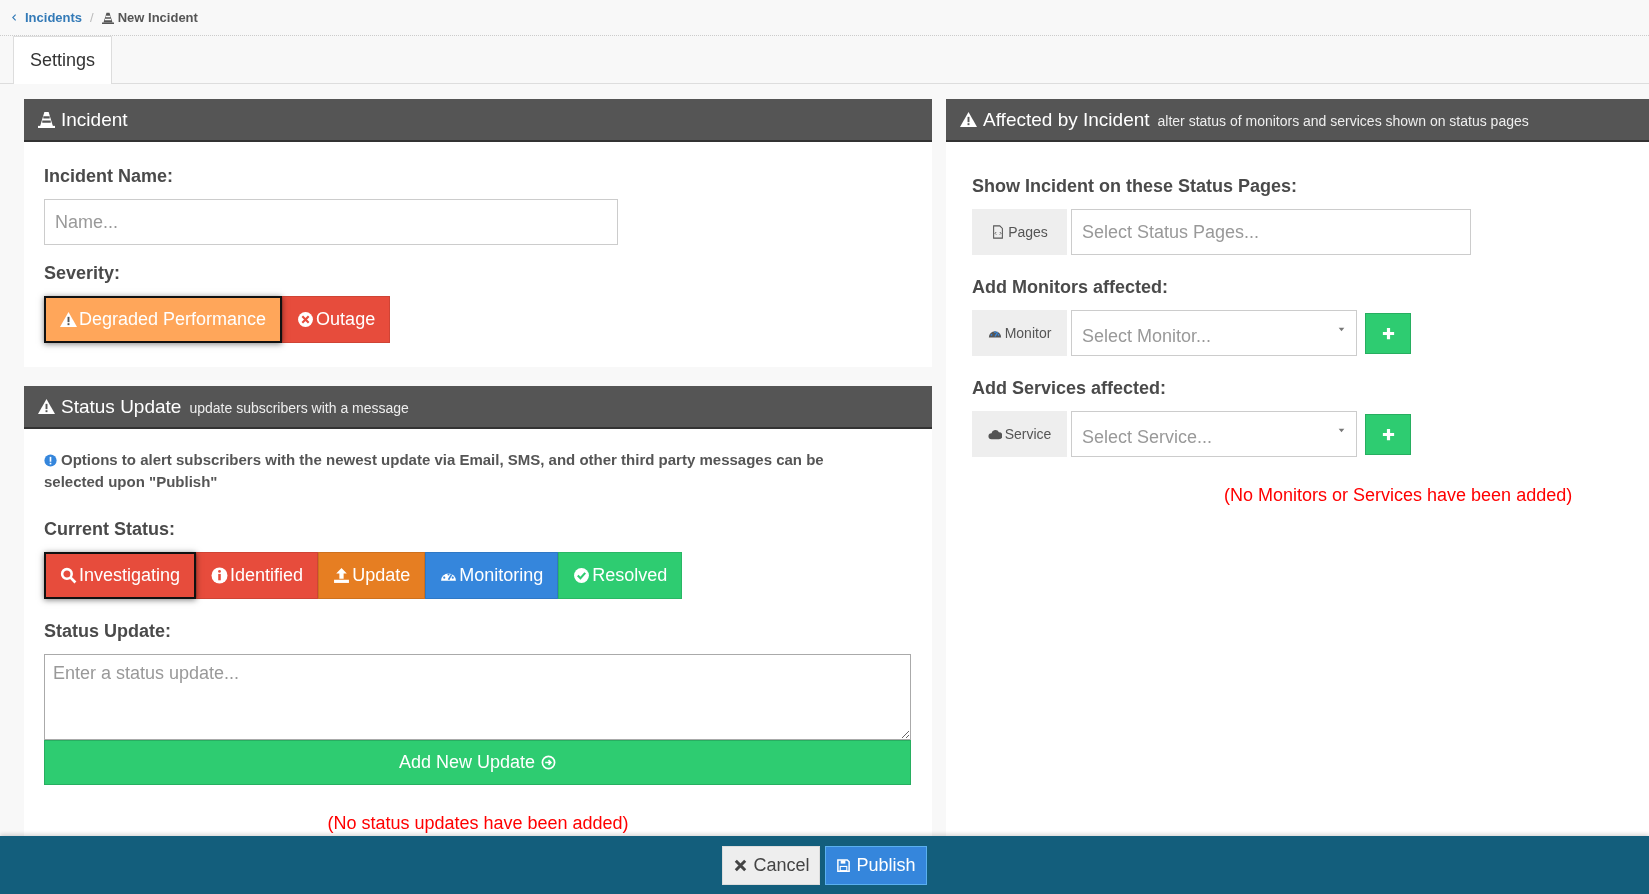  I want to click on tab: Settings, so click(63, 60).